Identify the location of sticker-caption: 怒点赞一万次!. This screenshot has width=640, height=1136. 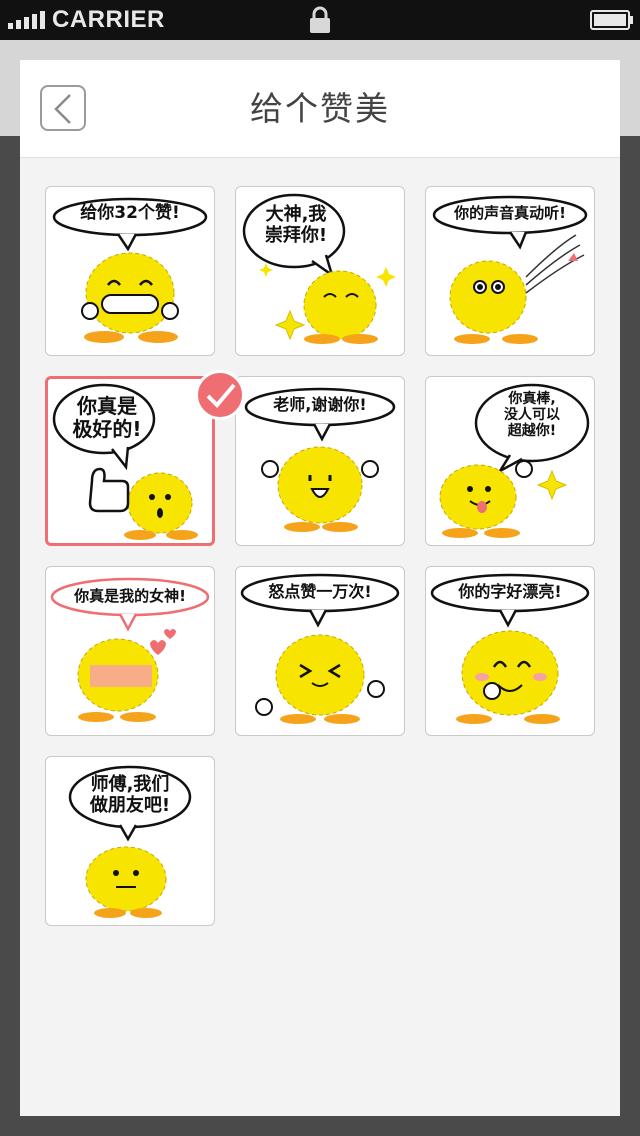
(320, 591).